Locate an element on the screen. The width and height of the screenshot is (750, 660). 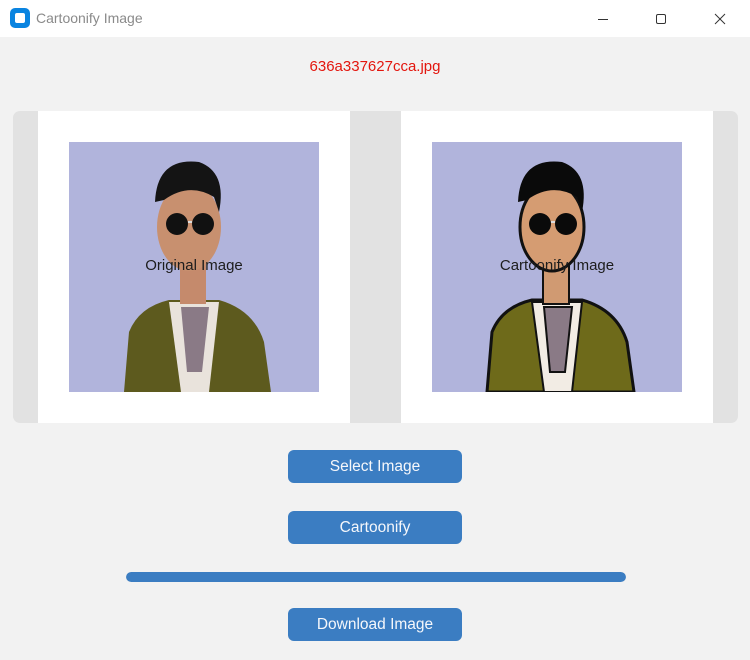
close-icon is located at coordinates (720, 18).